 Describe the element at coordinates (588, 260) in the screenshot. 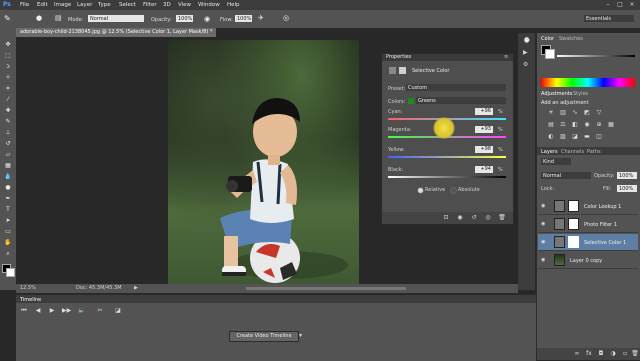

I see `layer-row-layer-0-copy: ◉ Layer 0 copy` at that location.